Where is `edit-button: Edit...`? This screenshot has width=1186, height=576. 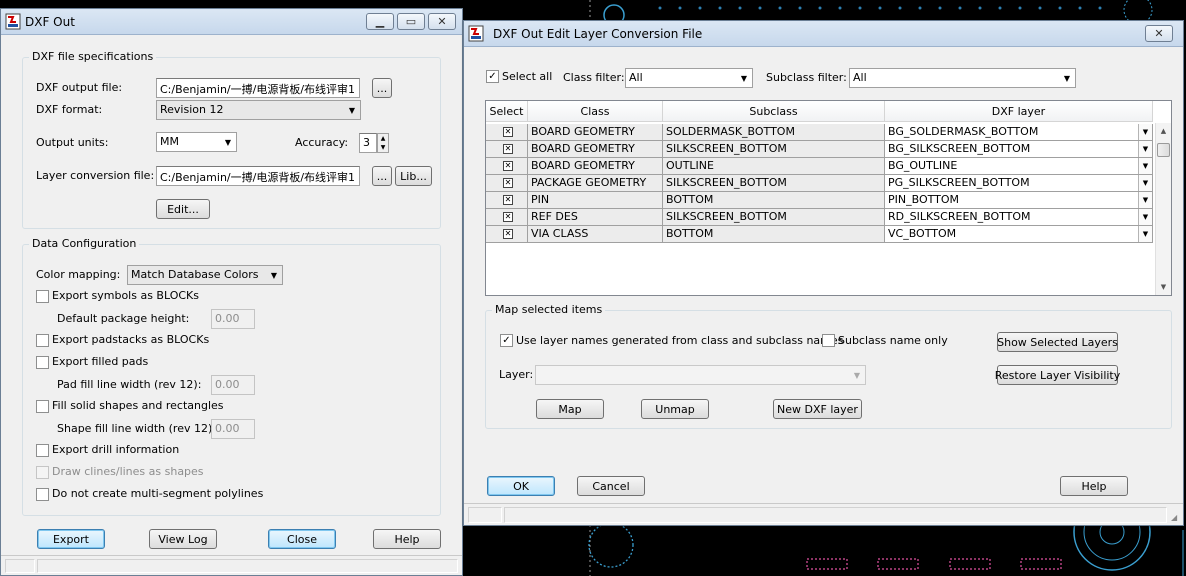 edit-button: Edit... is located at coordinates (183, 209).